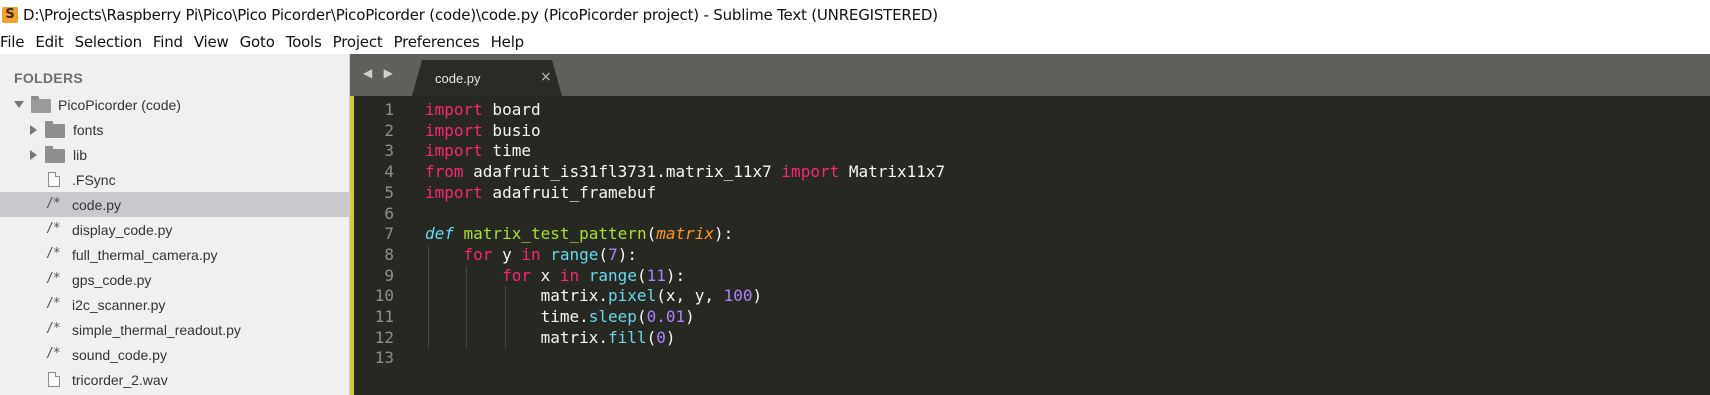 Image resolution: width=1710 pixels, height=395 pixels. Describe the element at coordinates (211, 42) in the screenshot. I see `menu-view: View` at that location.